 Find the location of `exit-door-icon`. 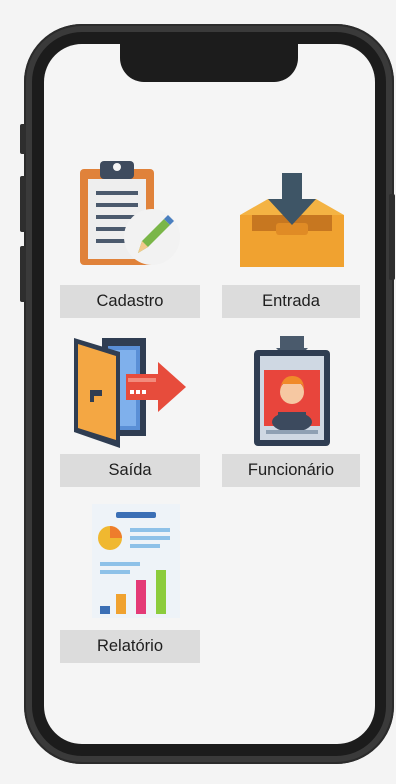

exit-door-icon is located at coordinates (131, 392).